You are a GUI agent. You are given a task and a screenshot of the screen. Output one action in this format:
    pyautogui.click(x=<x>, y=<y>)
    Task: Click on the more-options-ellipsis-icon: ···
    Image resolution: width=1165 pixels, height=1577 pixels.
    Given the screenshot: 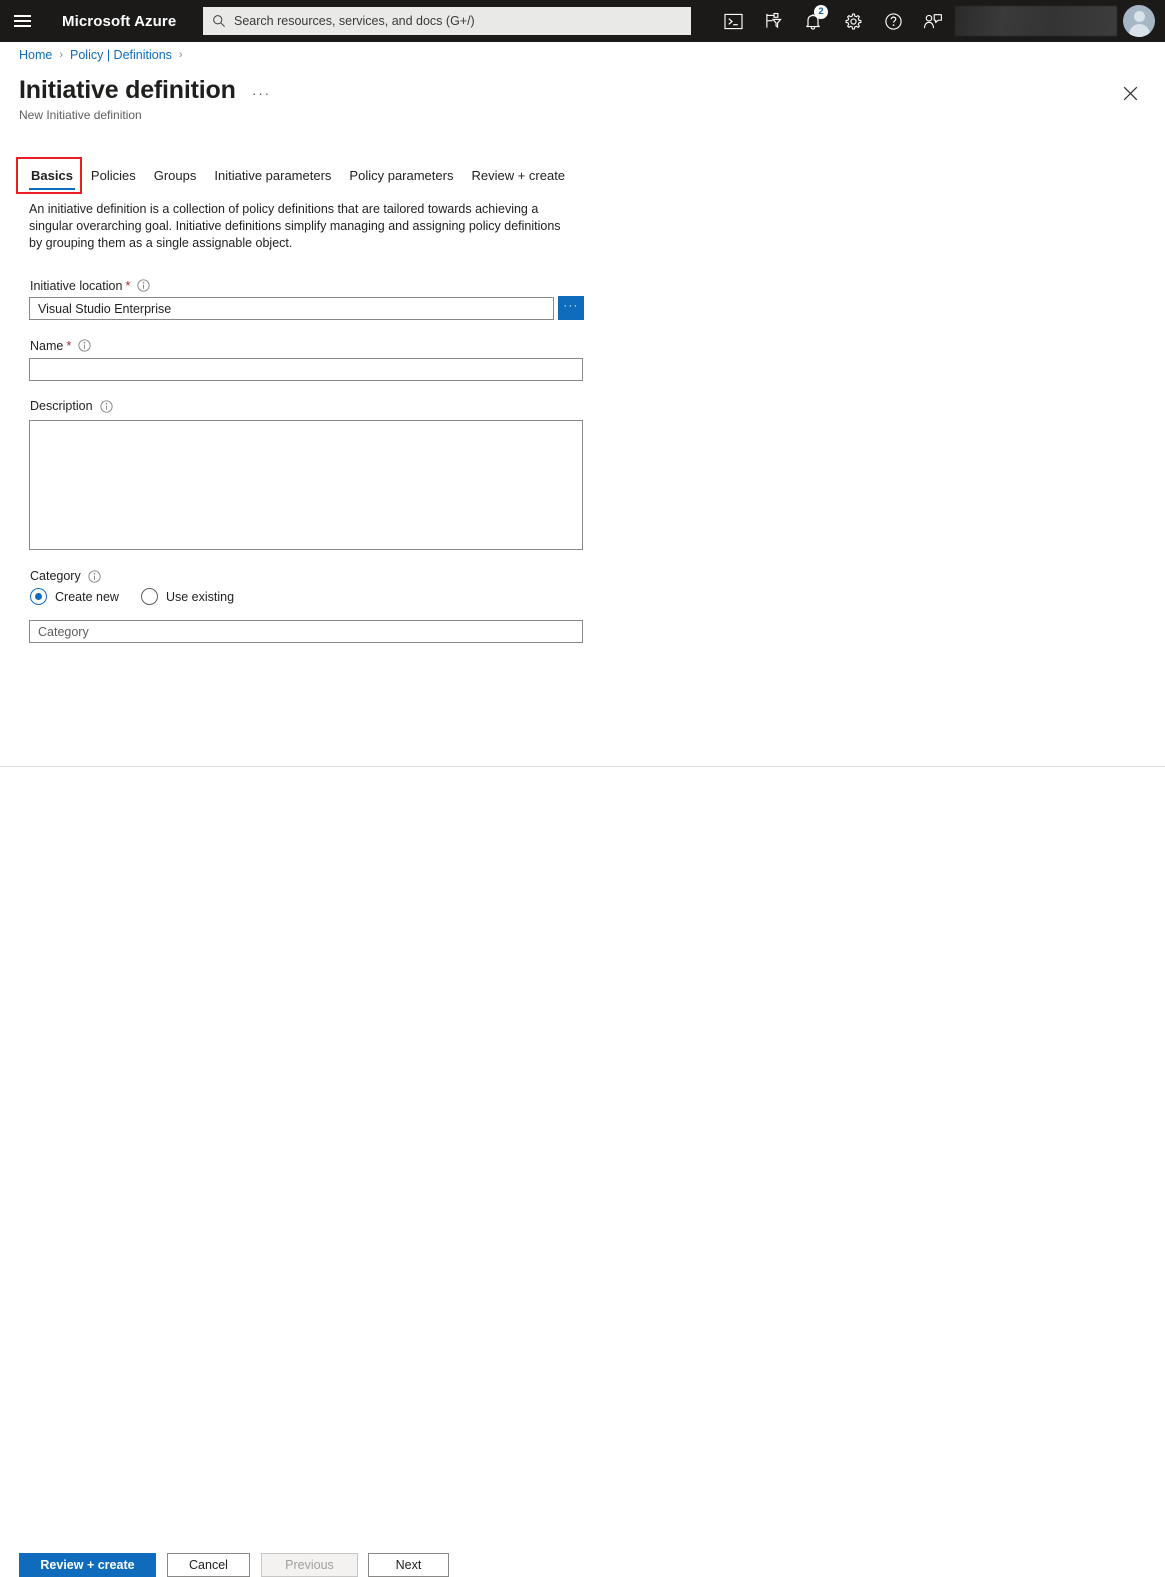 What is the action you would take?
    pyautogui.click(x=261, y=93)
    